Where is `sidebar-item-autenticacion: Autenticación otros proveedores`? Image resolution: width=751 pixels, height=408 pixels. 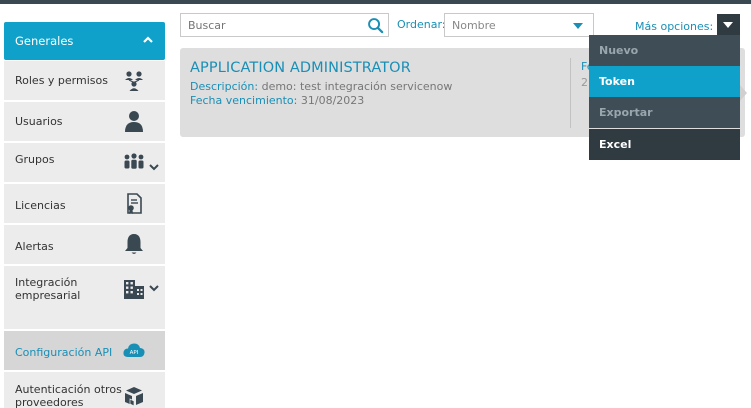
sidebar-item-autenticacion: Autenticación otros proveedores is located at coordinates (84, 390).